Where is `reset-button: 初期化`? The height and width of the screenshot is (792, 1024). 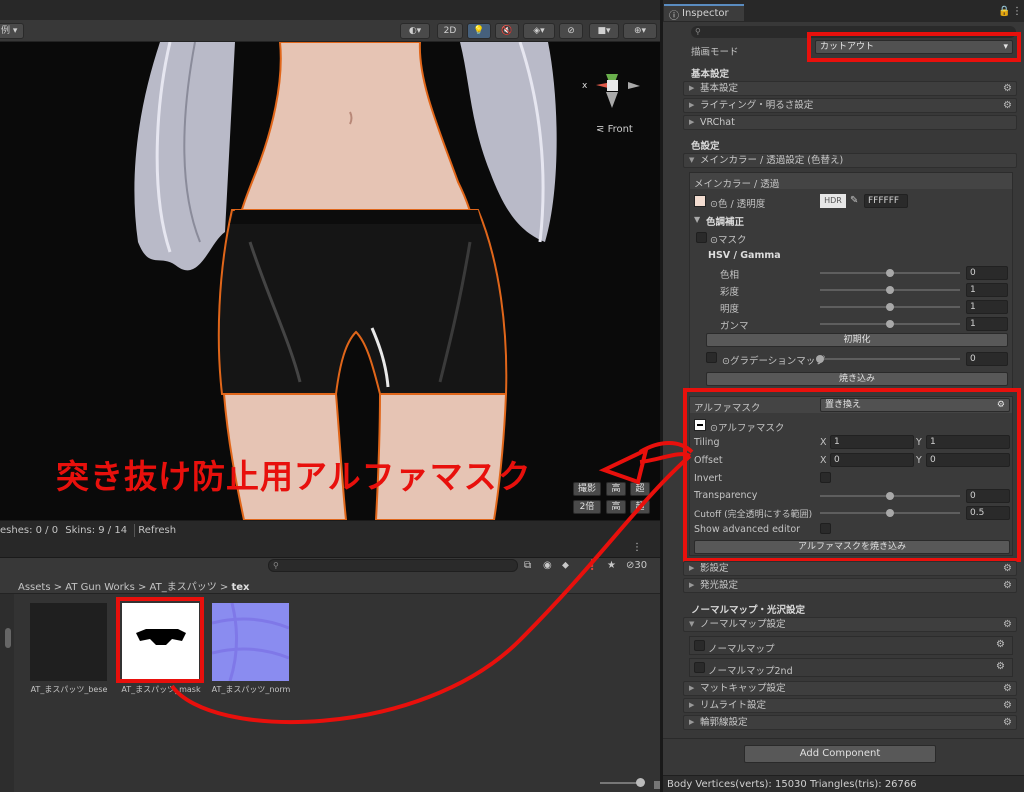
reset-button: 初期化 is located at coordinates (857, 340).